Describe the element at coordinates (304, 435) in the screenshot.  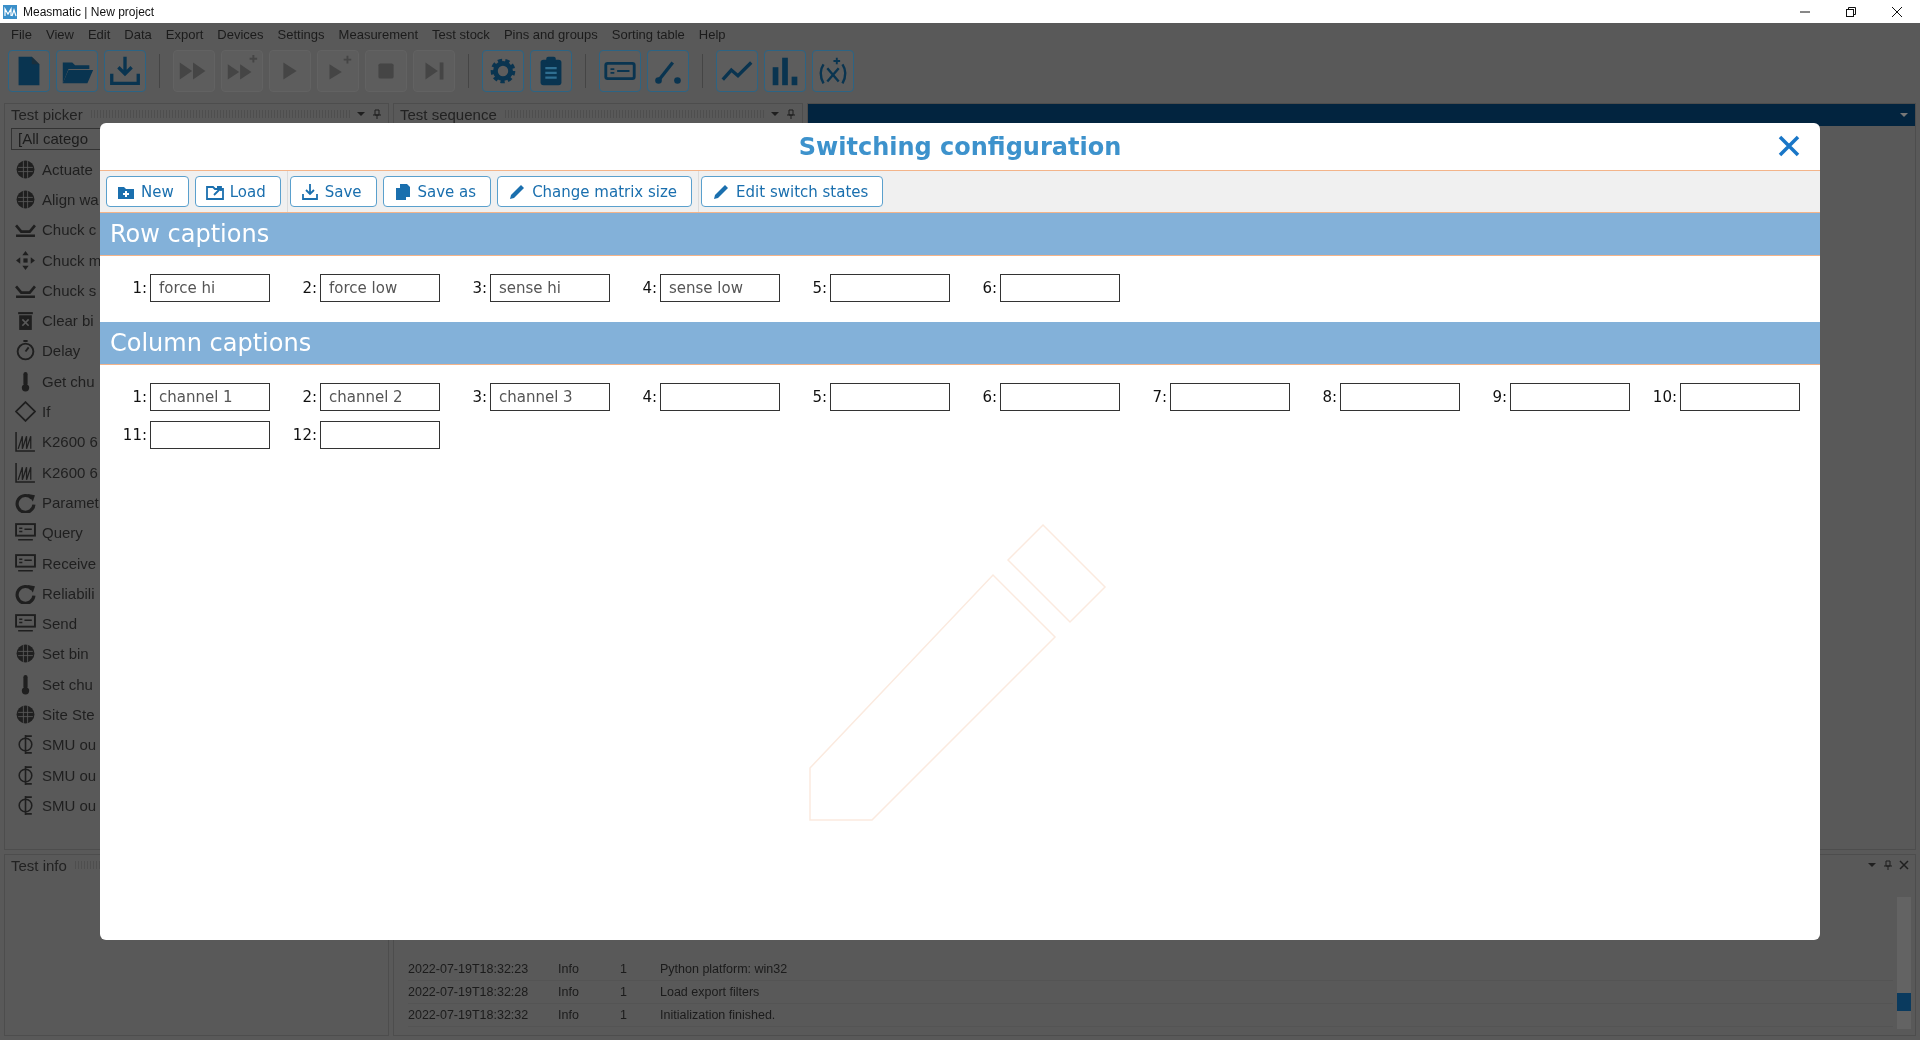
I see `field-label: 12:` at that location.